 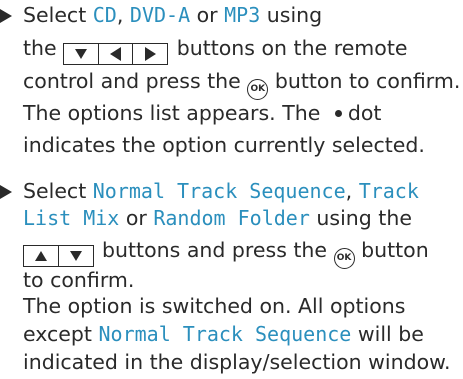 I want to click on text: buttons on the remote, so click(x=289, y=48).